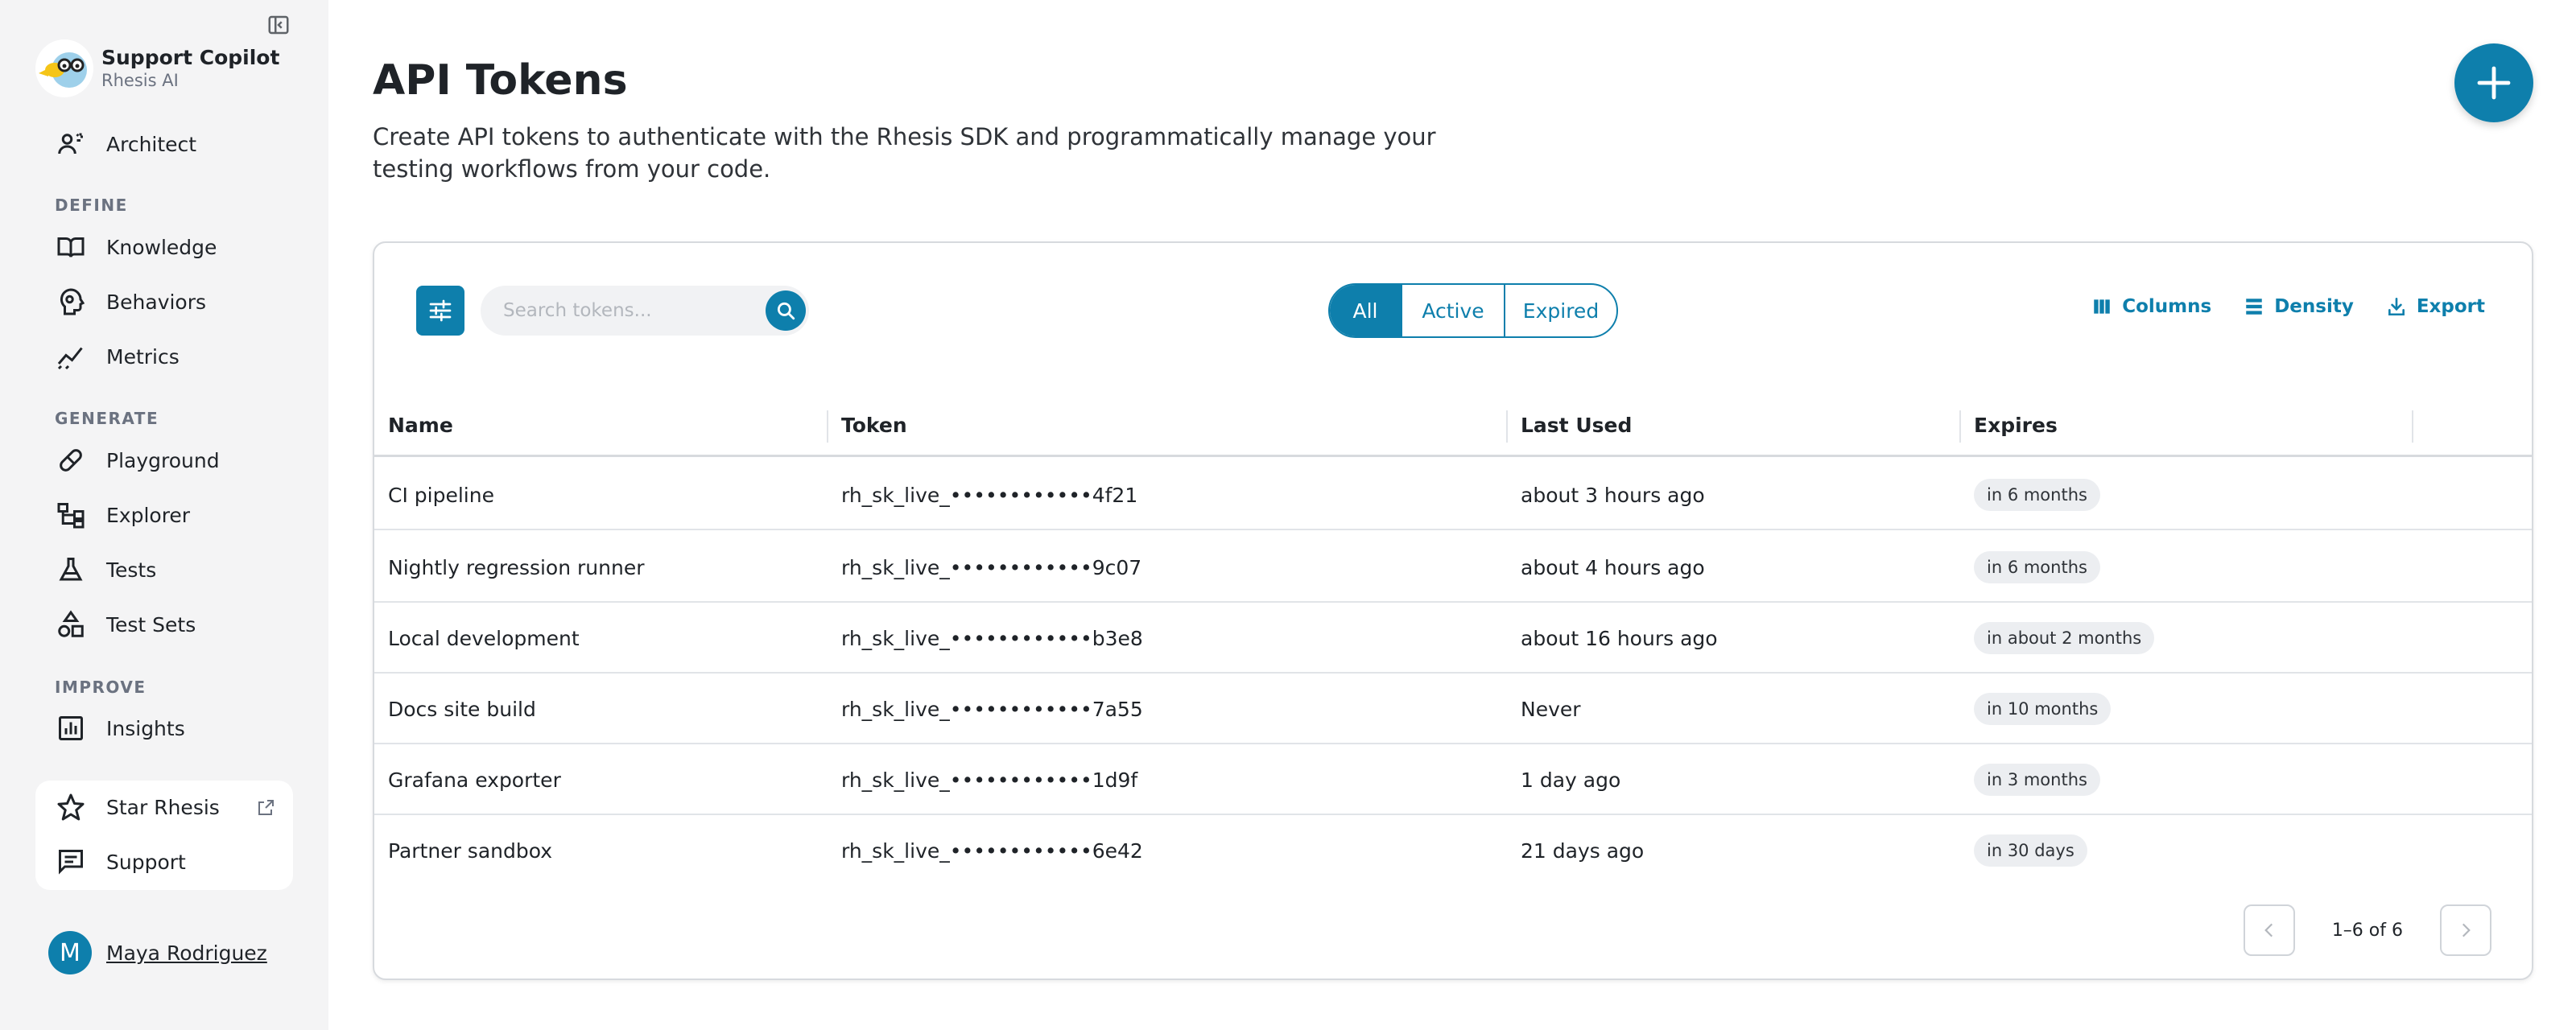 This screenshot has width=2576, height=1030. Describe the element at coordinates (71, 807) in the screenshot. I see `star-icon` at that location.